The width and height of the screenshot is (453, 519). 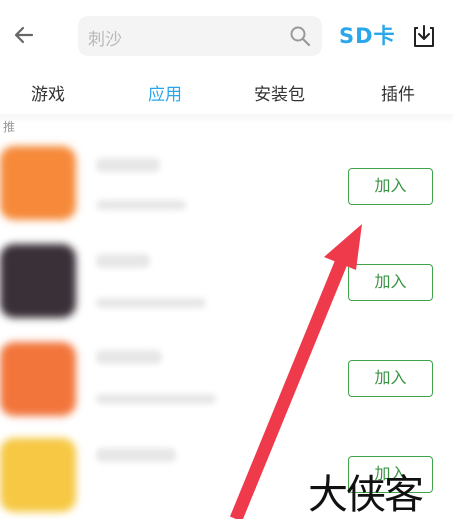 I want to click on category-tabs: 游戏 应用 安装包 插件, so click(x=226, y=92).